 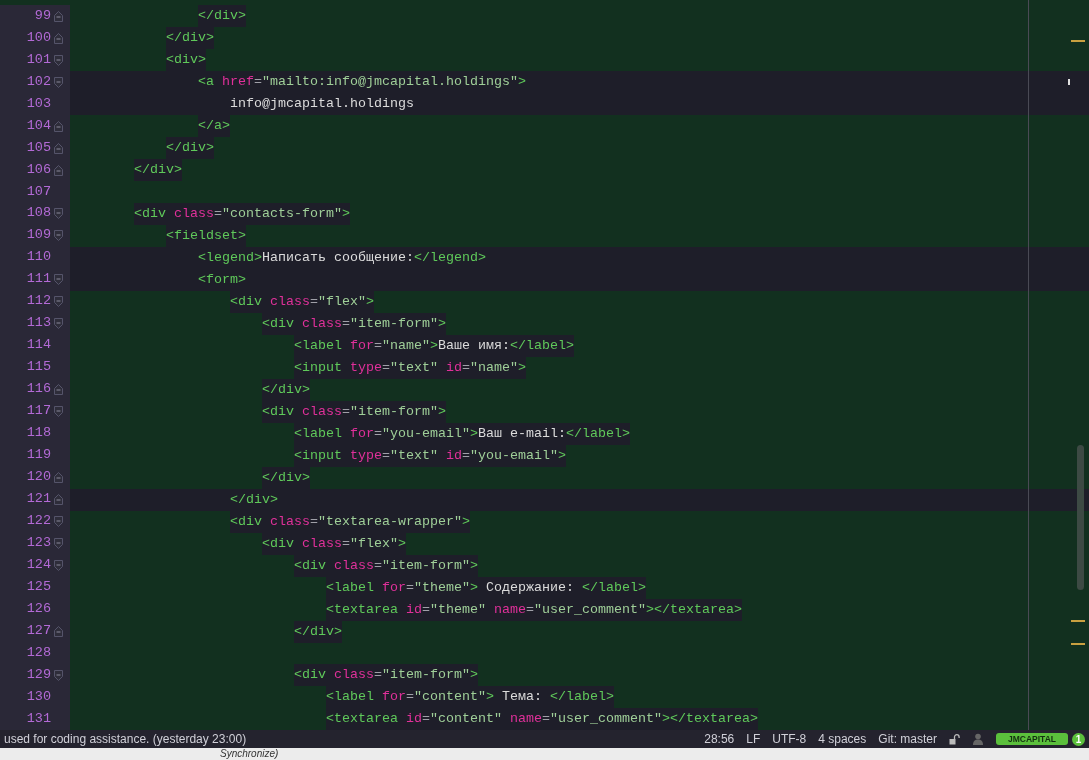 What do you see at coordinates (38, 653) in the screenshot?
I see `line-number: 128` at bounding box center [38, 653].